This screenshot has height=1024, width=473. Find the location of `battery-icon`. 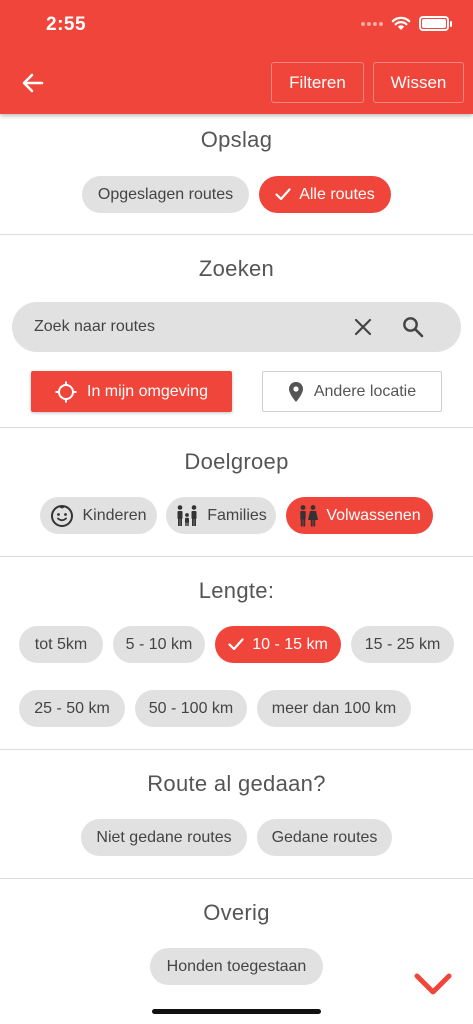

battery-icon is located at coordinates (435, 23).